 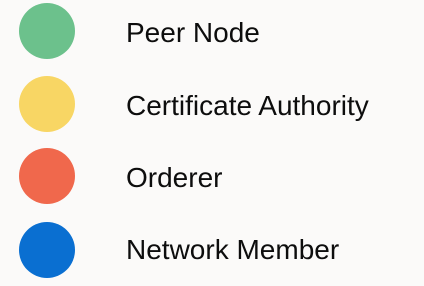 What do you see at coordinates (193, 32) in the screenshot?
I see `legend-label: Peer Node` at bounding box center [193, 32].